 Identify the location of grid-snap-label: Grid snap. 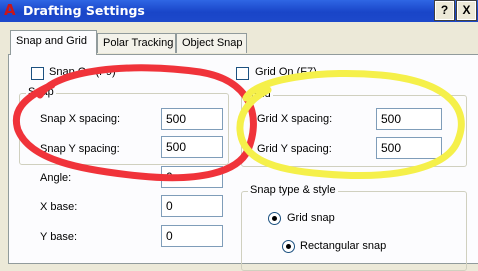
(311, 218).